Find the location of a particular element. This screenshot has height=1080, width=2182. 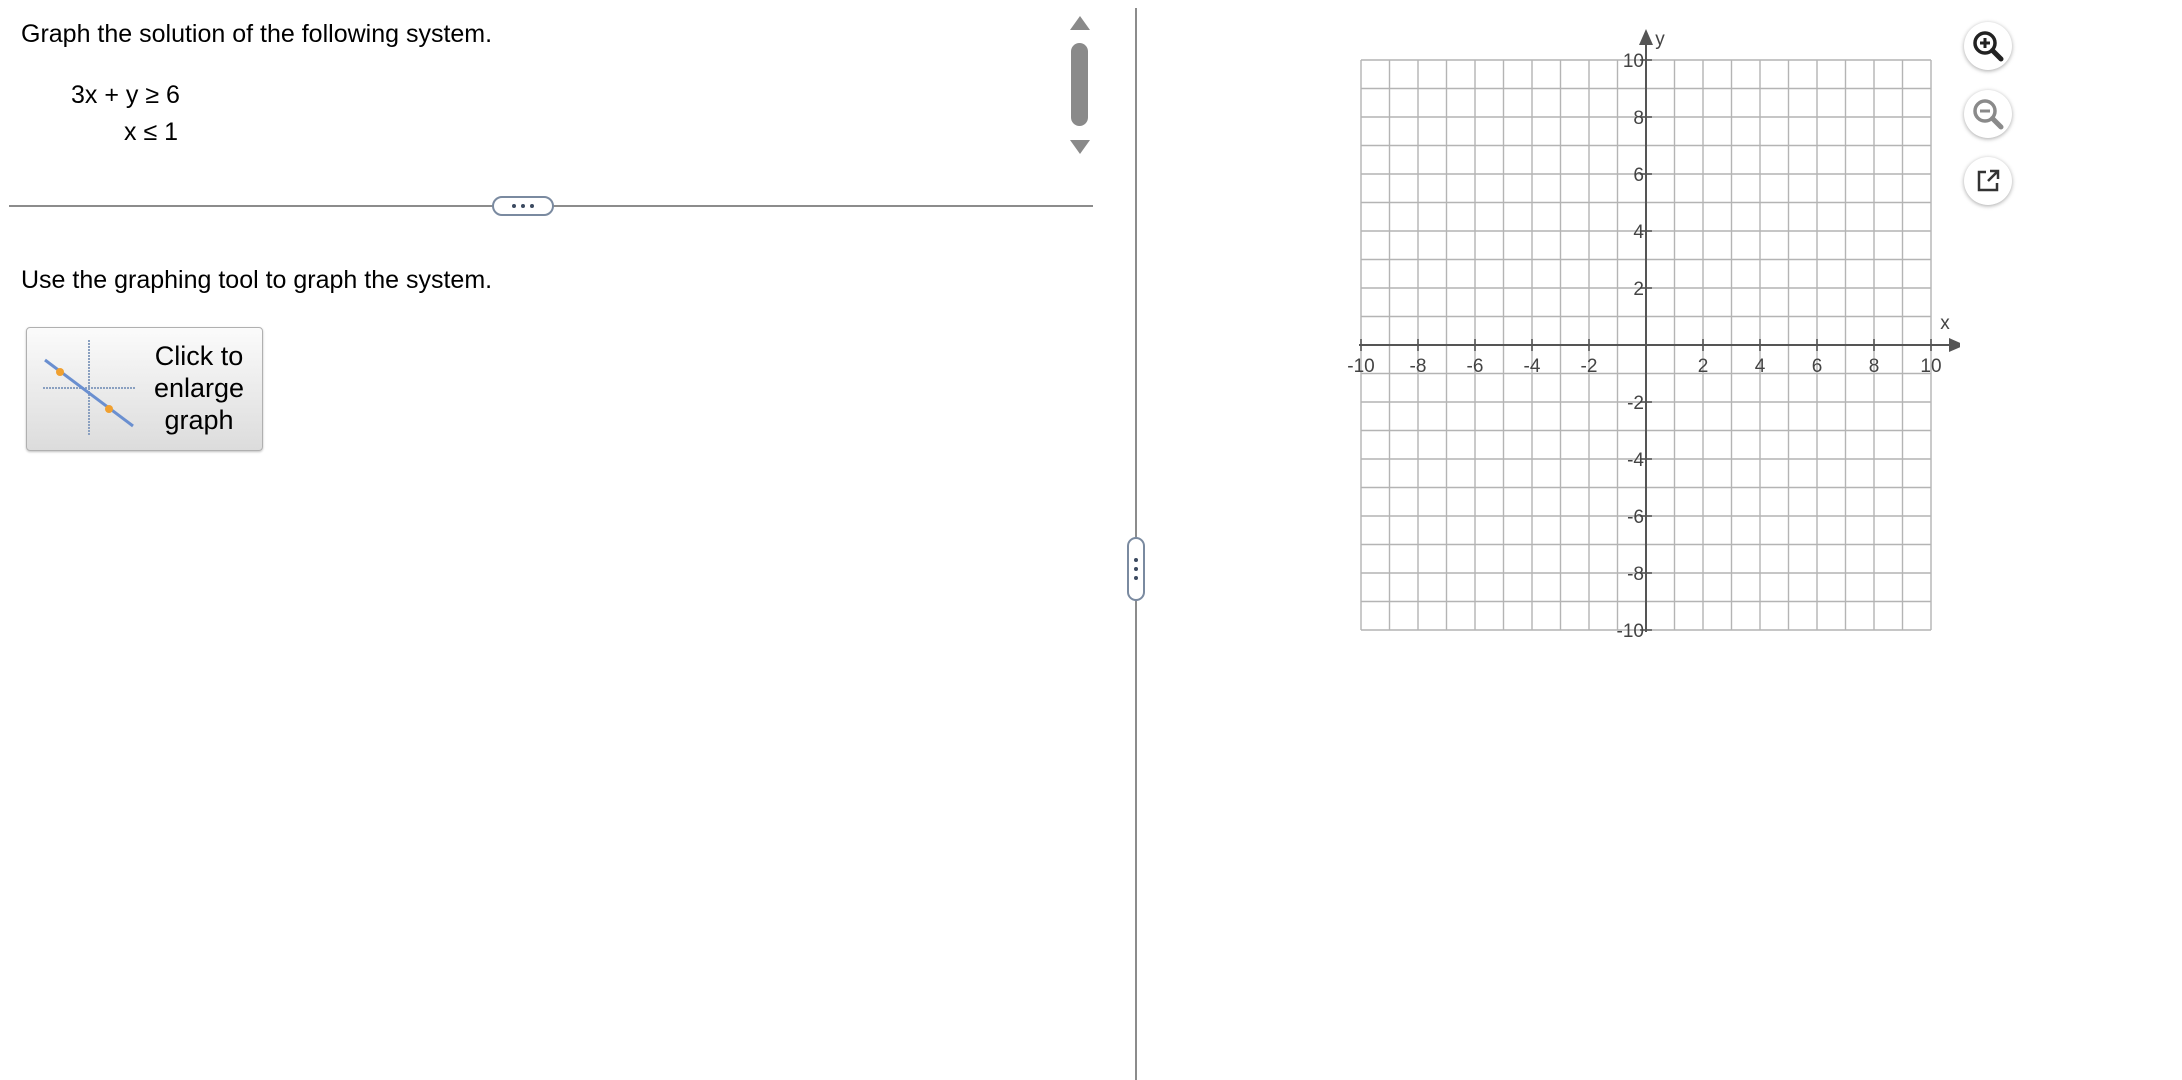

zoom-out-button is located at coordinates (1988, 114).